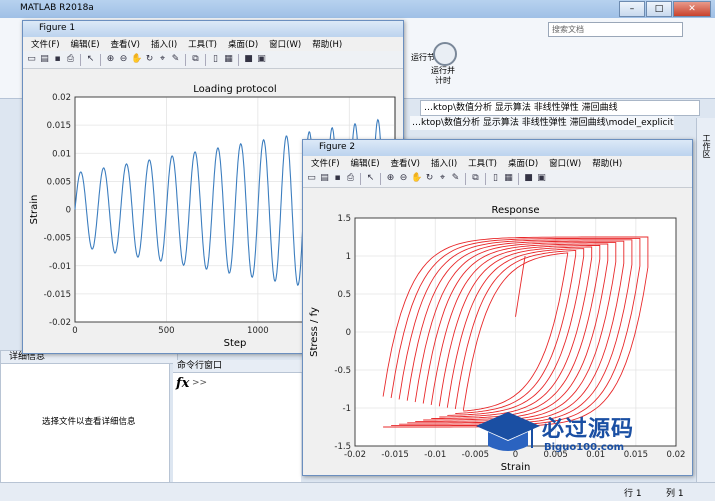  I want to click on stopwatch-icon, so click(445, 54).